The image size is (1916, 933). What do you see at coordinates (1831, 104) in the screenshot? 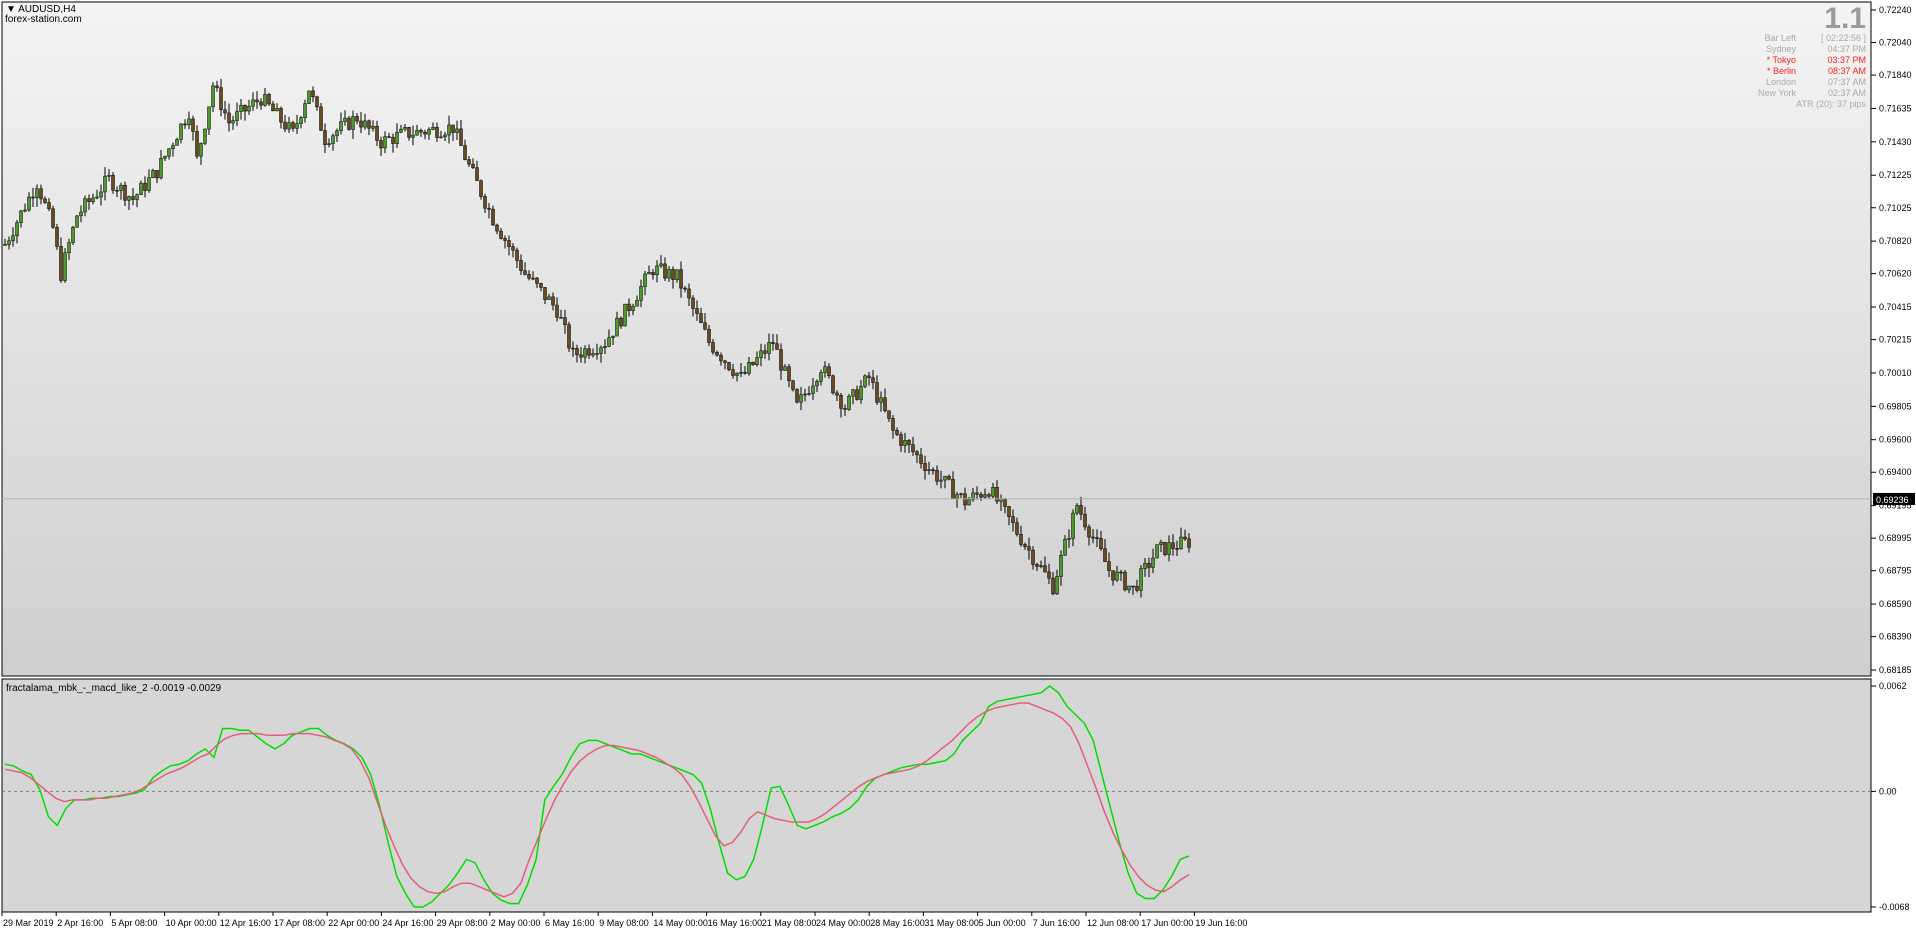
I see `atr-readout: ATR (20): 37 pips` at bounding box center [1831, 104].